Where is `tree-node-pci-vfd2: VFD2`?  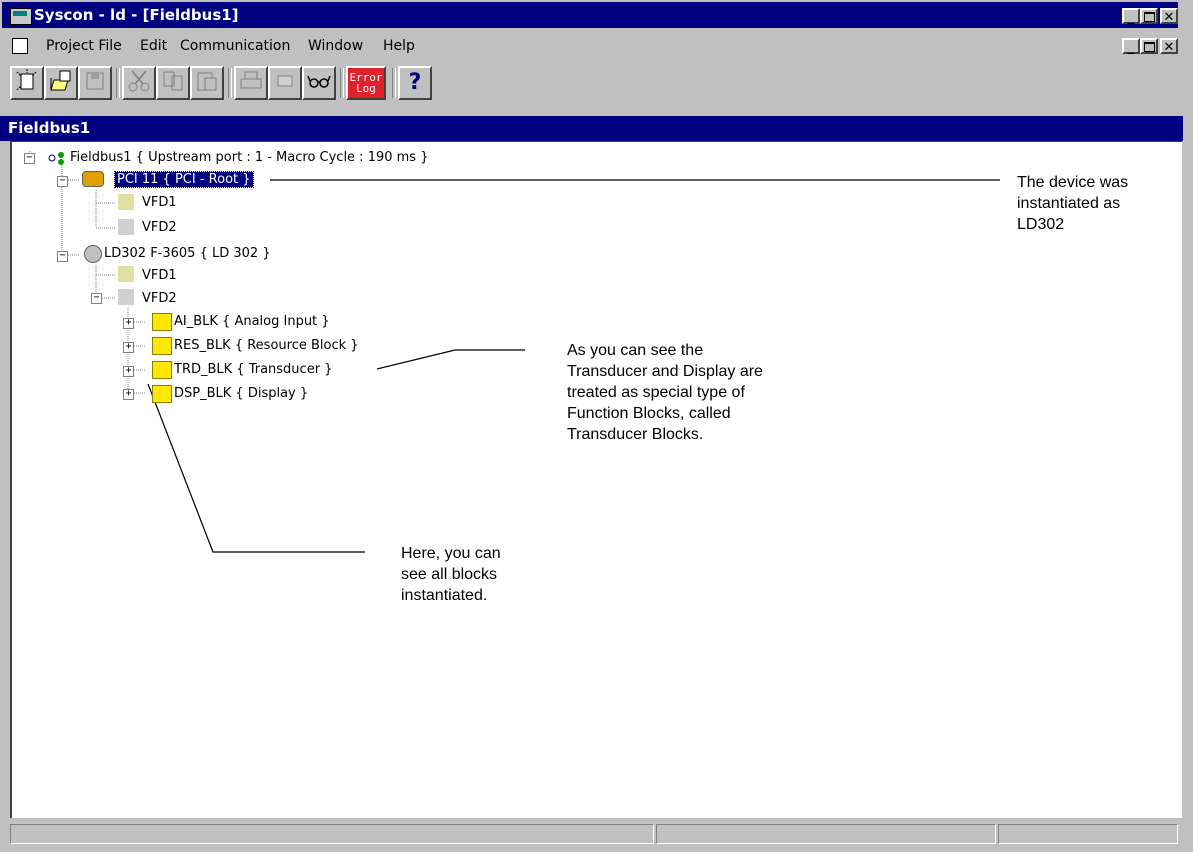 tree-node-pci-vfd2: VFD2 is located at coordinates (159, 227).